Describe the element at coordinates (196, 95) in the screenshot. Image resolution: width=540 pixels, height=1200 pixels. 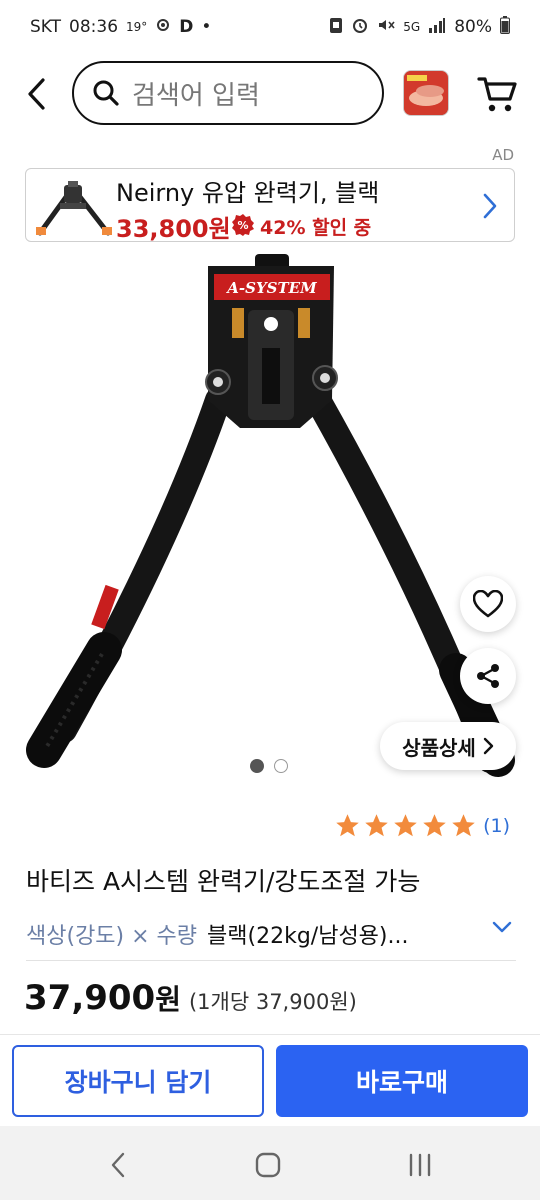
I see `search-placeholder: 검색어 입력` at that location.